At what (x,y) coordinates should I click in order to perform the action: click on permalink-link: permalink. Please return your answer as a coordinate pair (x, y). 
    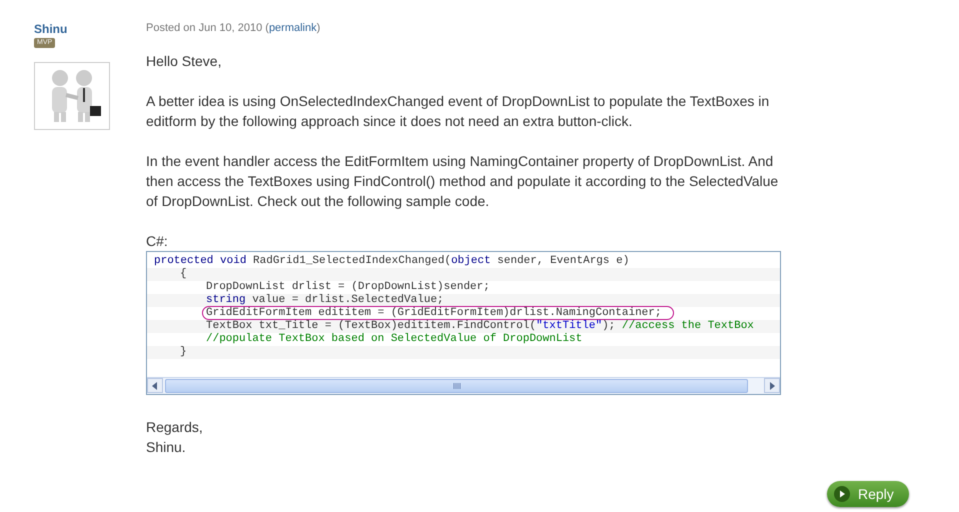
    Looking at the image, I should click on (292, 28).